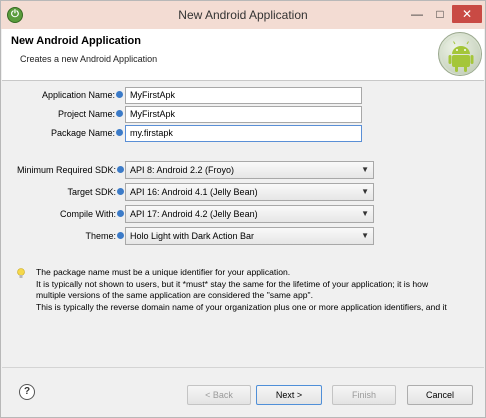  What do you see at coordinates (364, 395) in the screenshot?
I see `finish-button: Finish` at bounding box center [364, 395].